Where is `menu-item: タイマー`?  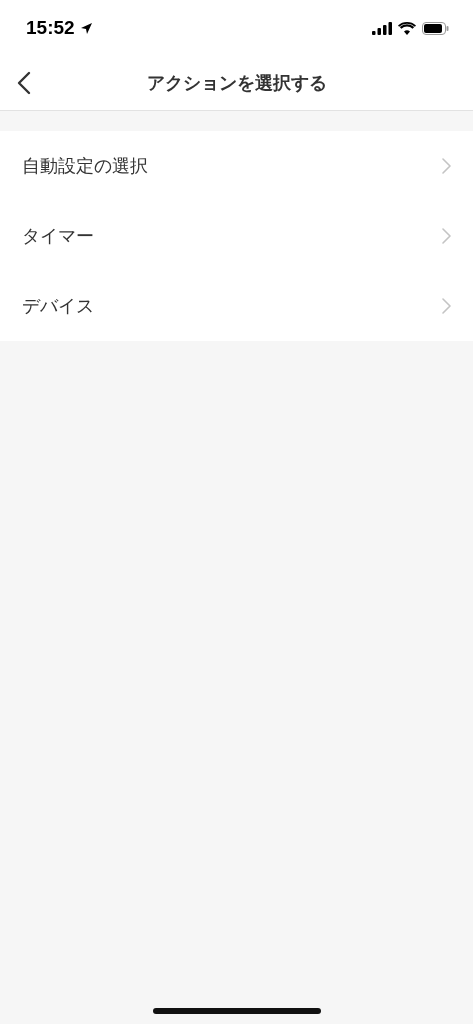 menu-item: タイマー is located at coordinates (236, 236).